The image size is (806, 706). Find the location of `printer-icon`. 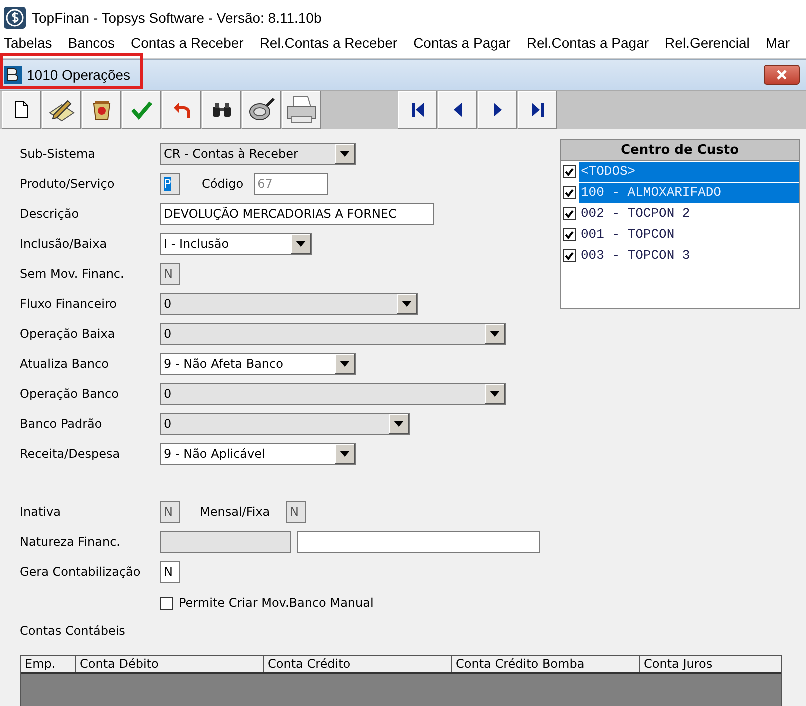

printer-icon is located at coordinates (302, 110).